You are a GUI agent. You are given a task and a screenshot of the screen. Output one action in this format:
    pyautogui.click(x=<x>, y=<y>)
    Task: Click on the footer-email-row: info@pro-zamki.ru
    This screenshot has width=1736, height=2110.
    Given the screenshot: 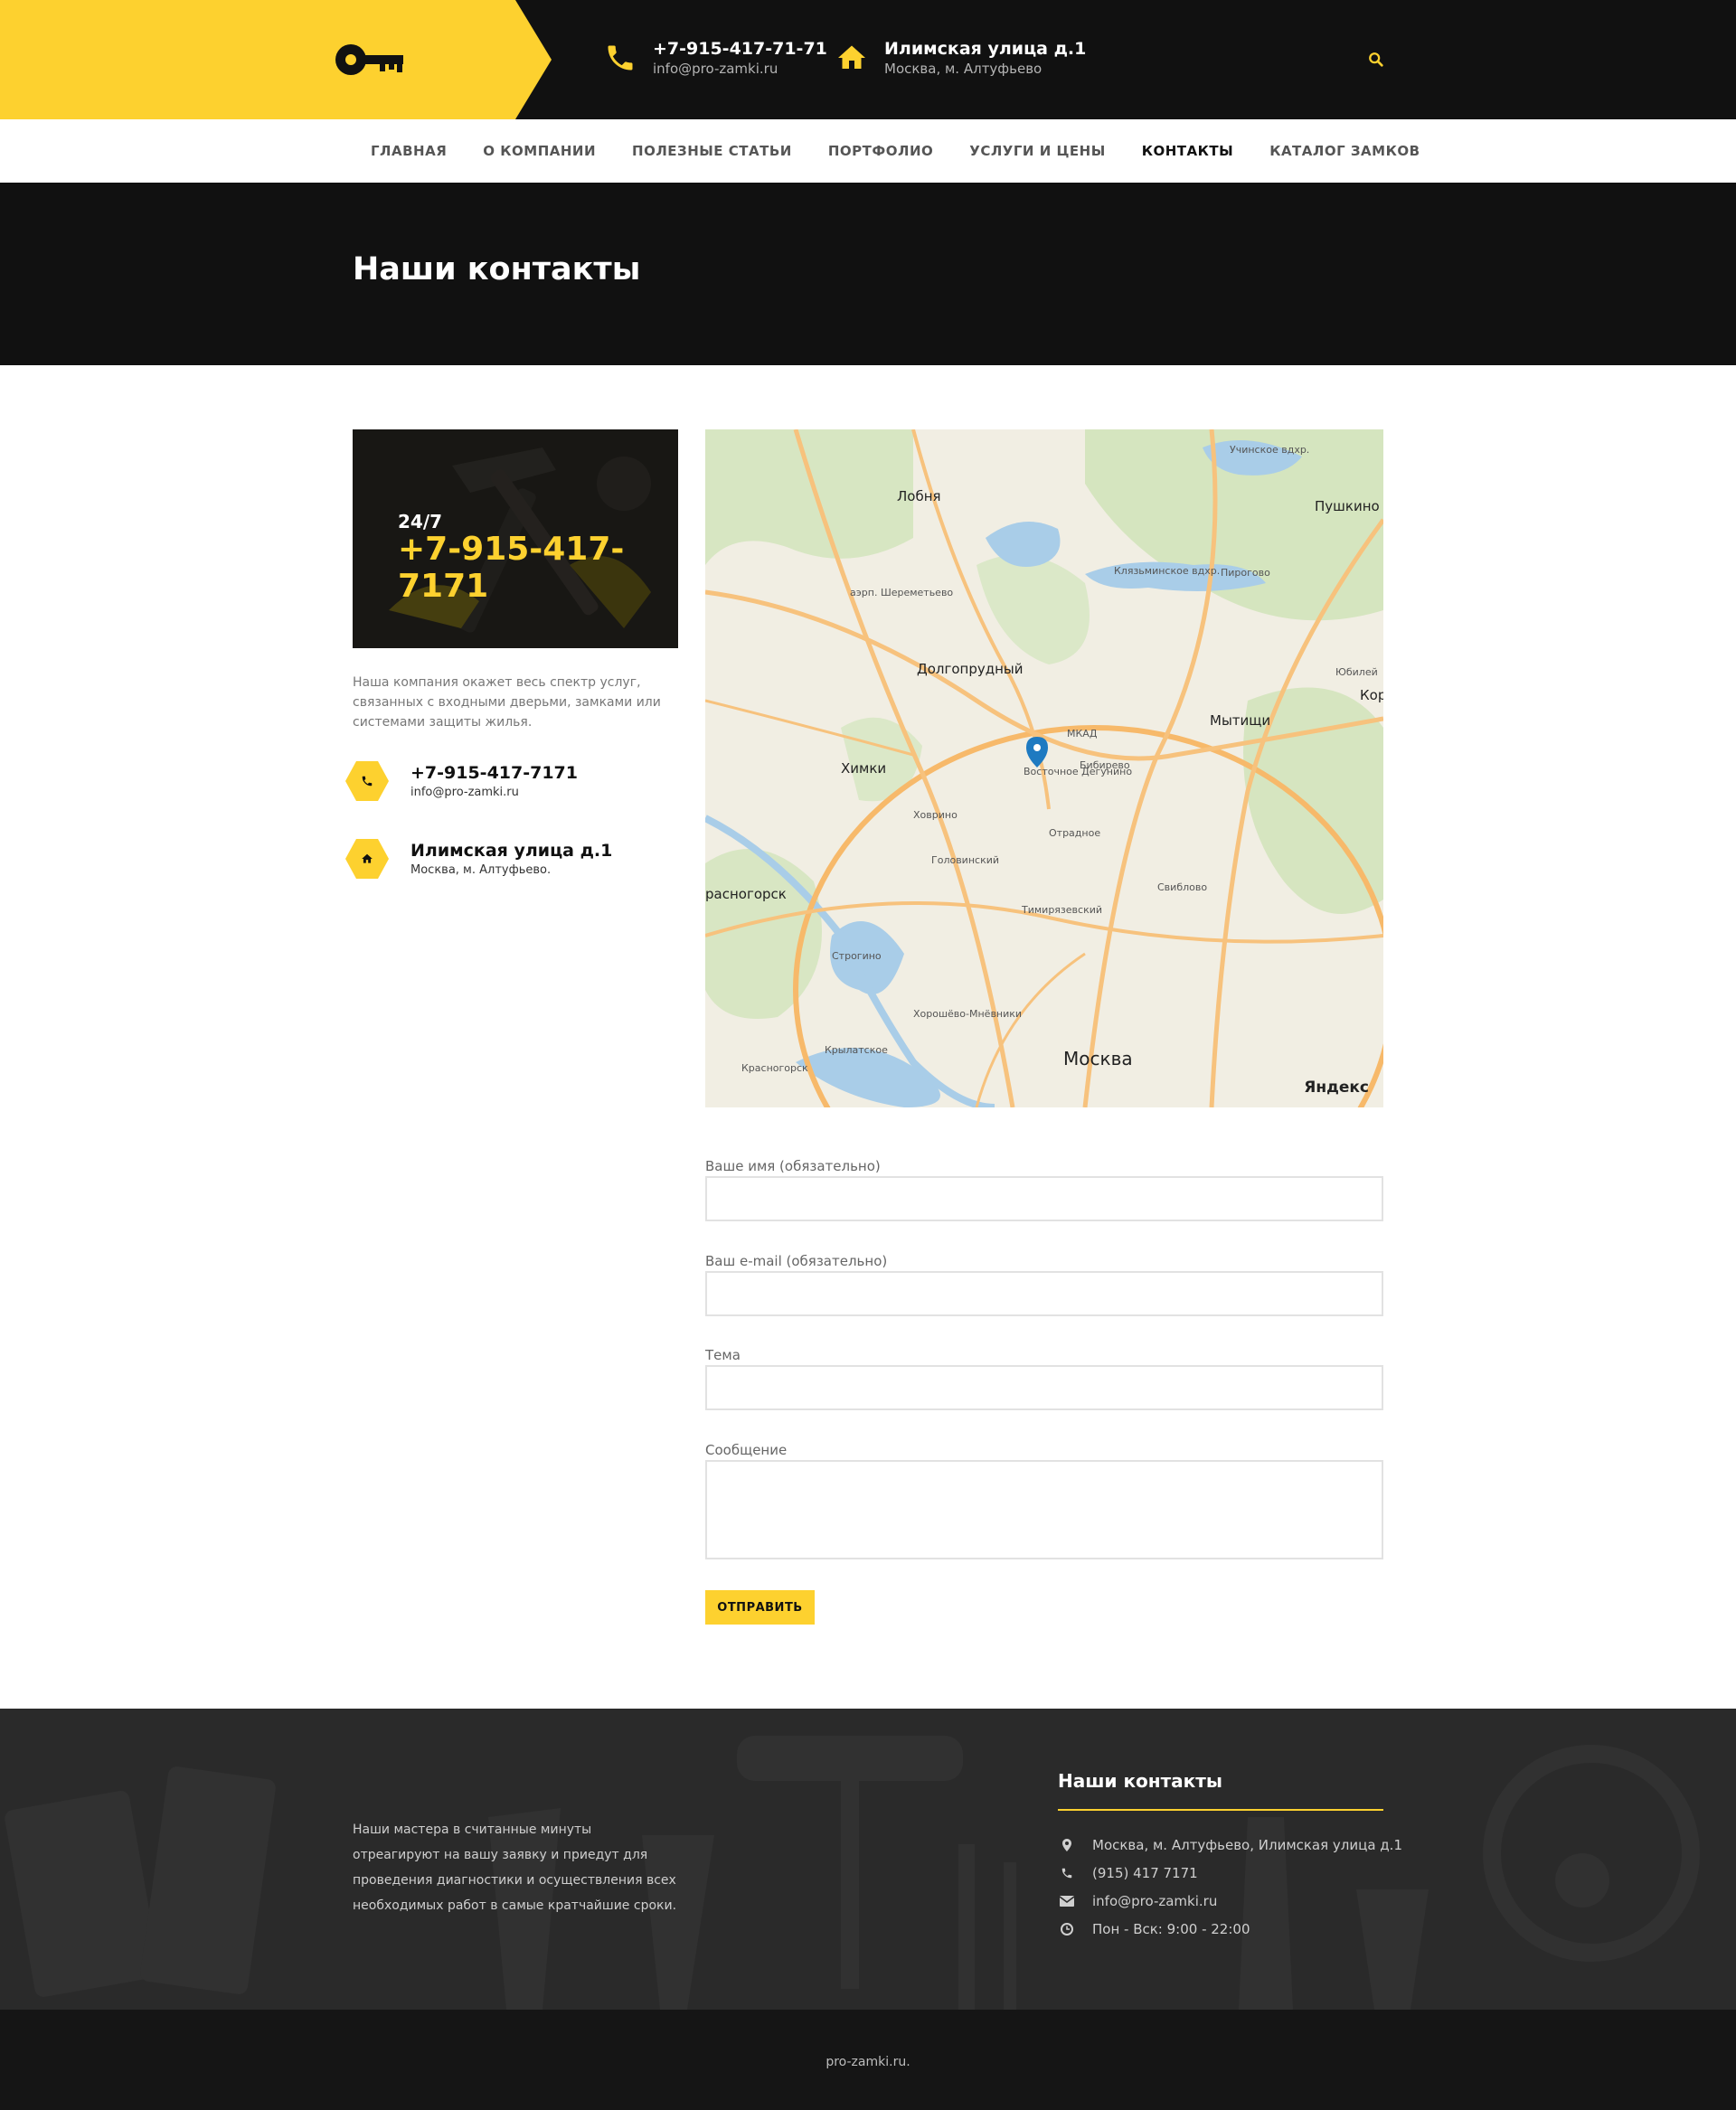 What is the action you would take?
    pyautogui.click(x=1138, y=1901)
    